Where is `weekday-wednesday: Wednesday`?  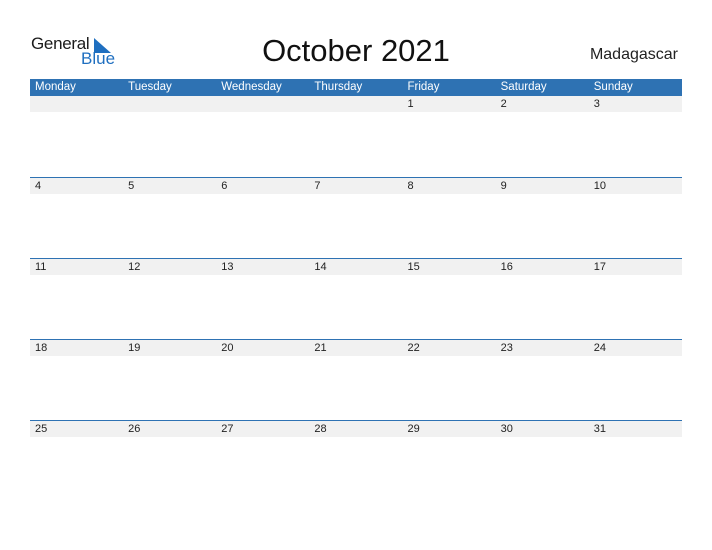 weekday-wednesday: Wednesday is located at coordinates (251, 87).